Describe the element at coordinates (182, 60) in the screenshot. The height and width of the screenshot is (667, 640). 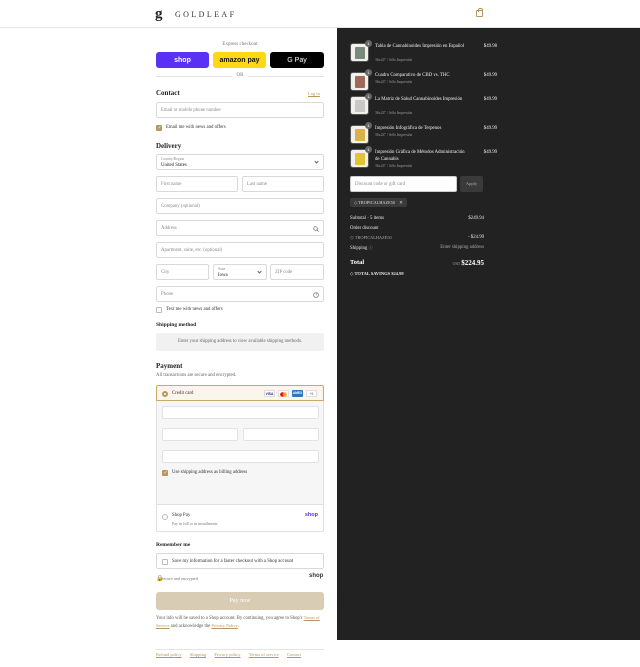
I see `shop-pay-button: shop` at that location.